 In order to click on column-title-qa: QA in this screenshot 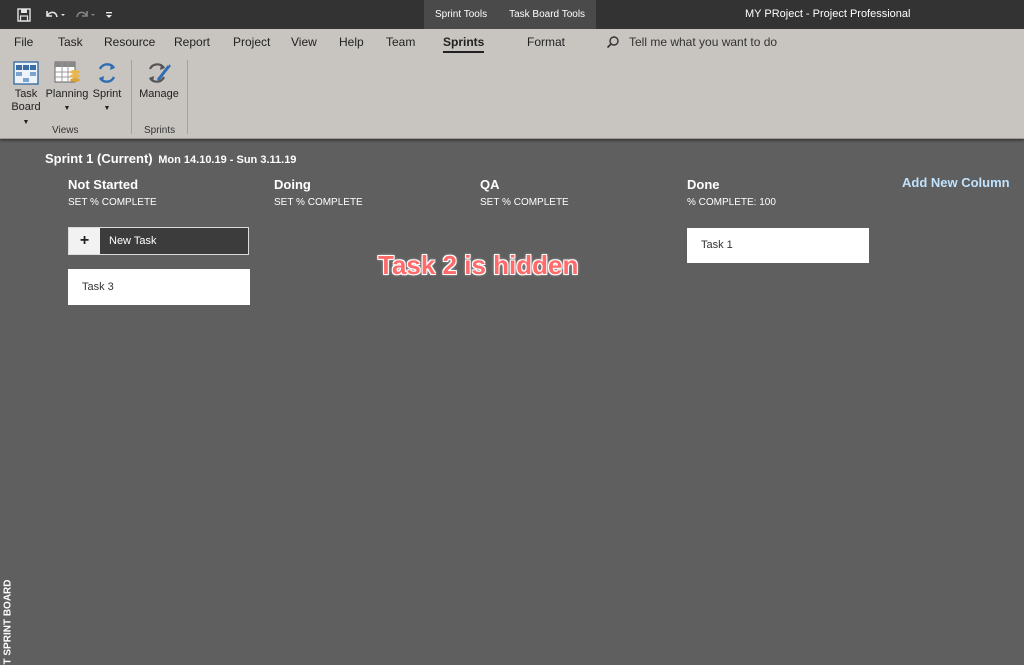, I will do `click(490, 184)`.